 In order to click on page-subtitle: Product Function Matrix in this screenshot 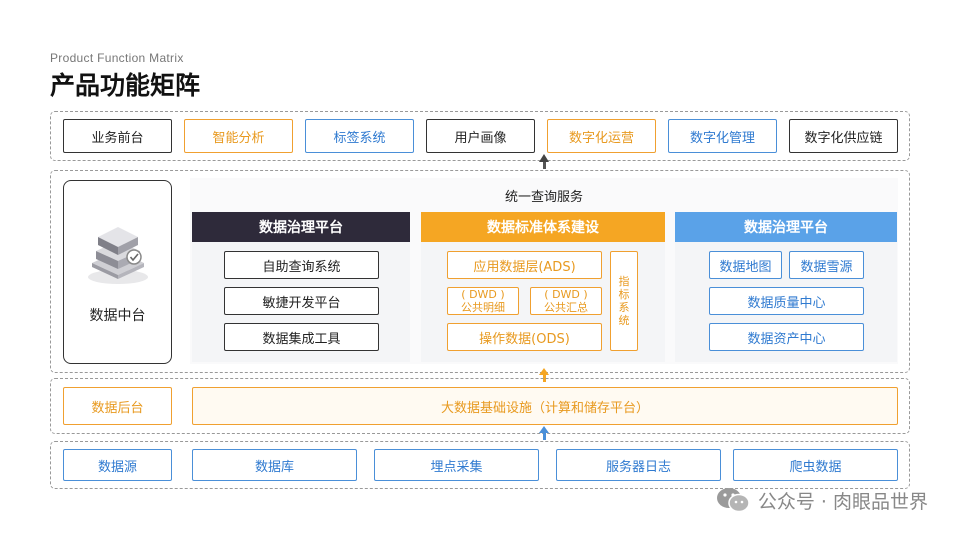, I will do `click(117, 58)`.